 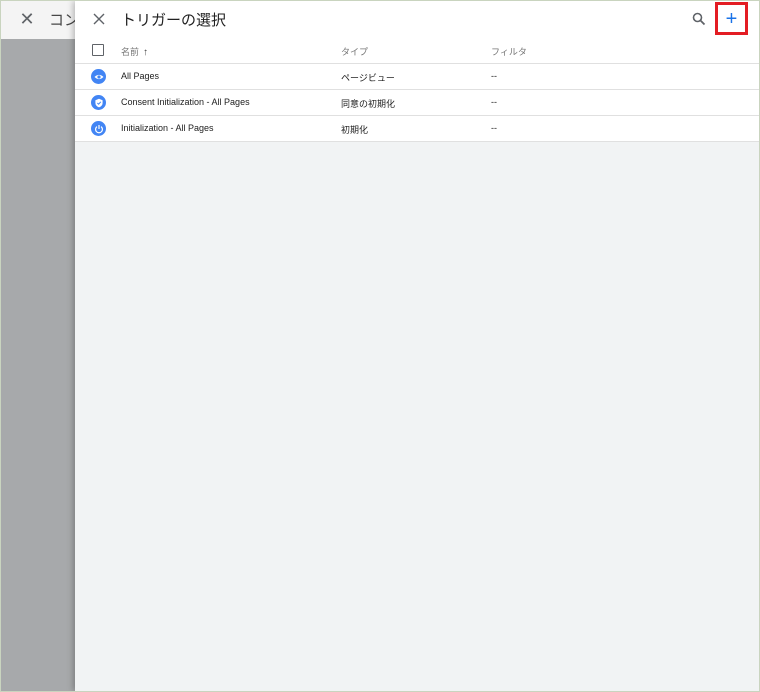 I want to click on close-icon, so click(x=99, y=19).